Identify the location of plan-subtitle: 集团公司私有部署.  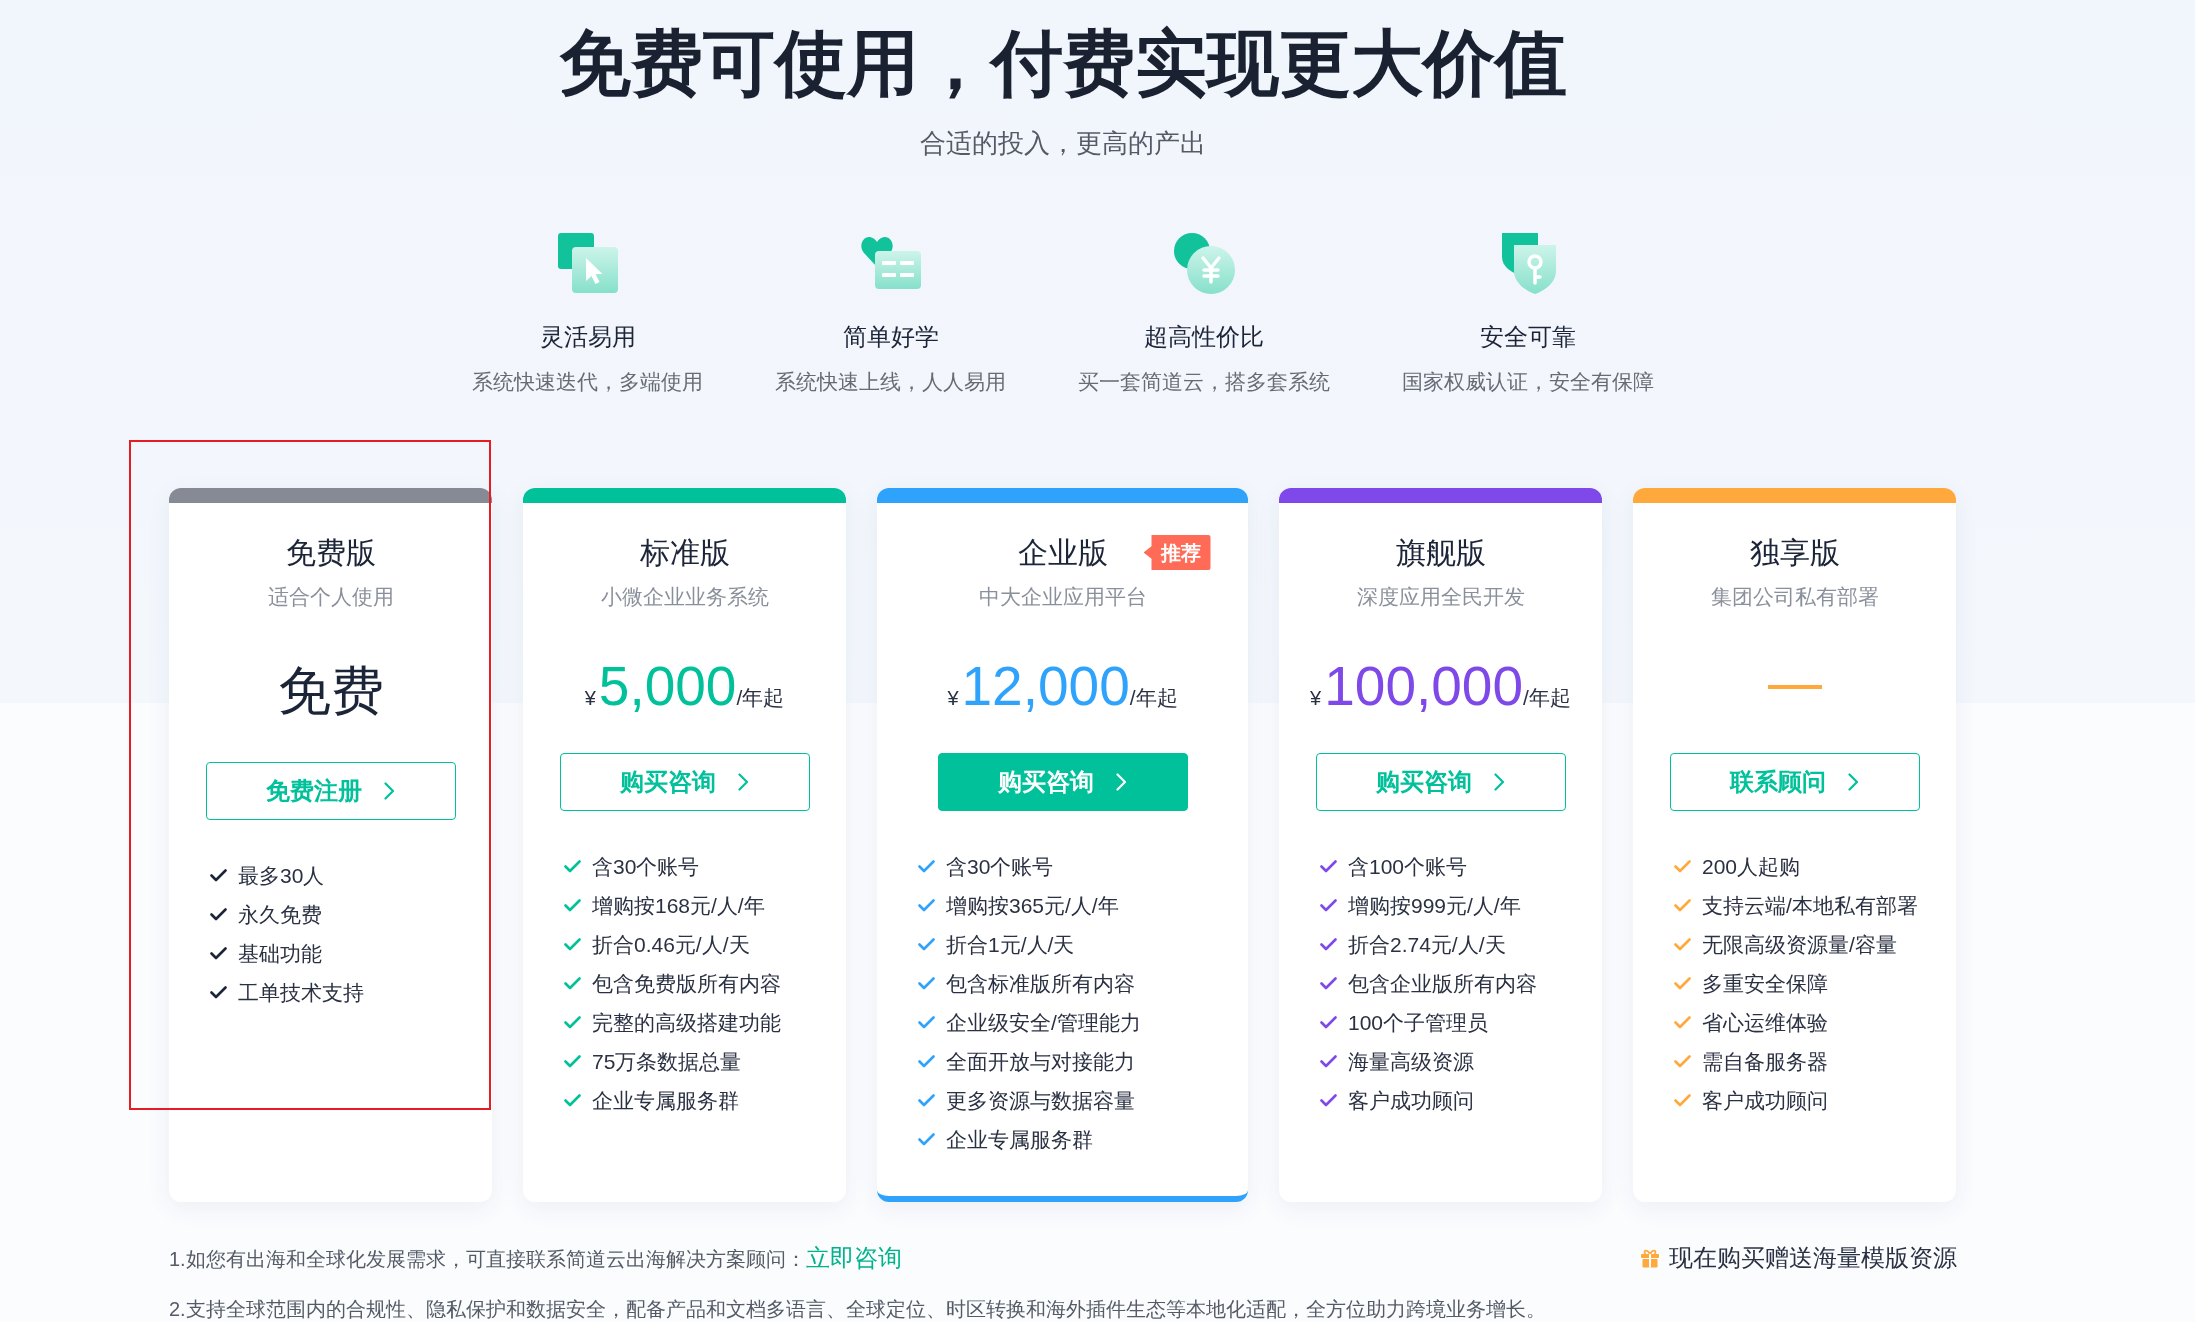
(1794, 597).